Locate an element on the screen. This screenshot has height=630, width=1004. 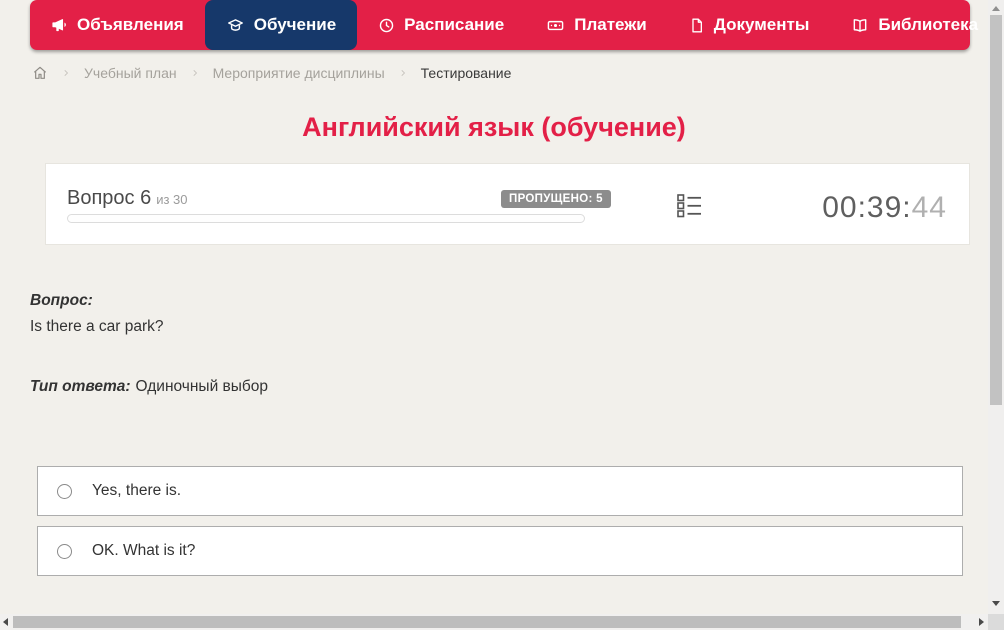
question-counter: Вопрос 6 из 30 is located at coordinates (127, 198).